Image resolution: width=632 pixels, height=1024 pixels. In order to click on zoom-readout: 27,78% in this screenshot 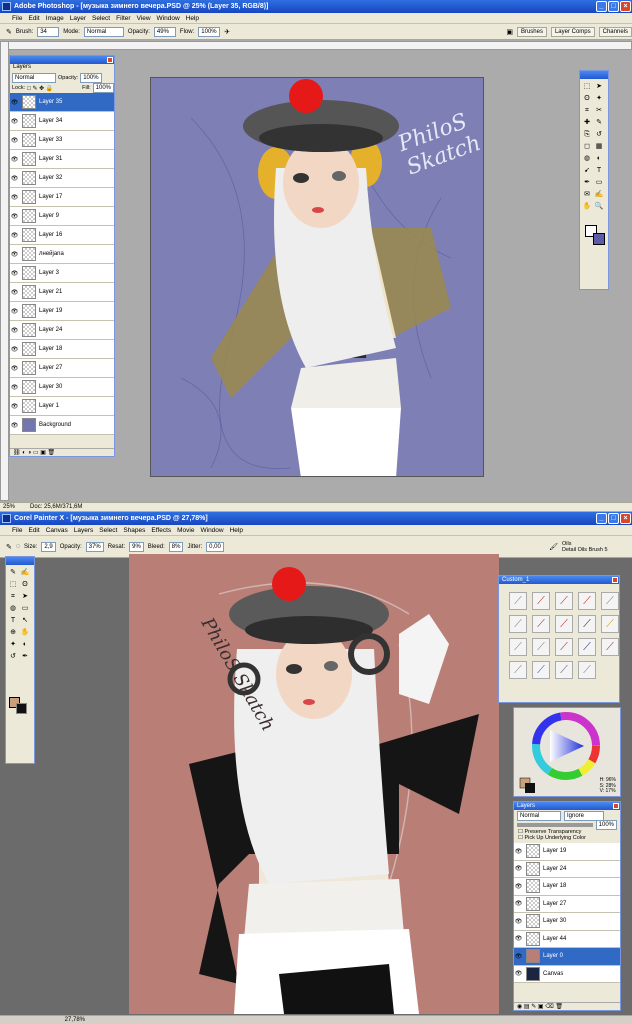, I will do `click(75, 1020)`.